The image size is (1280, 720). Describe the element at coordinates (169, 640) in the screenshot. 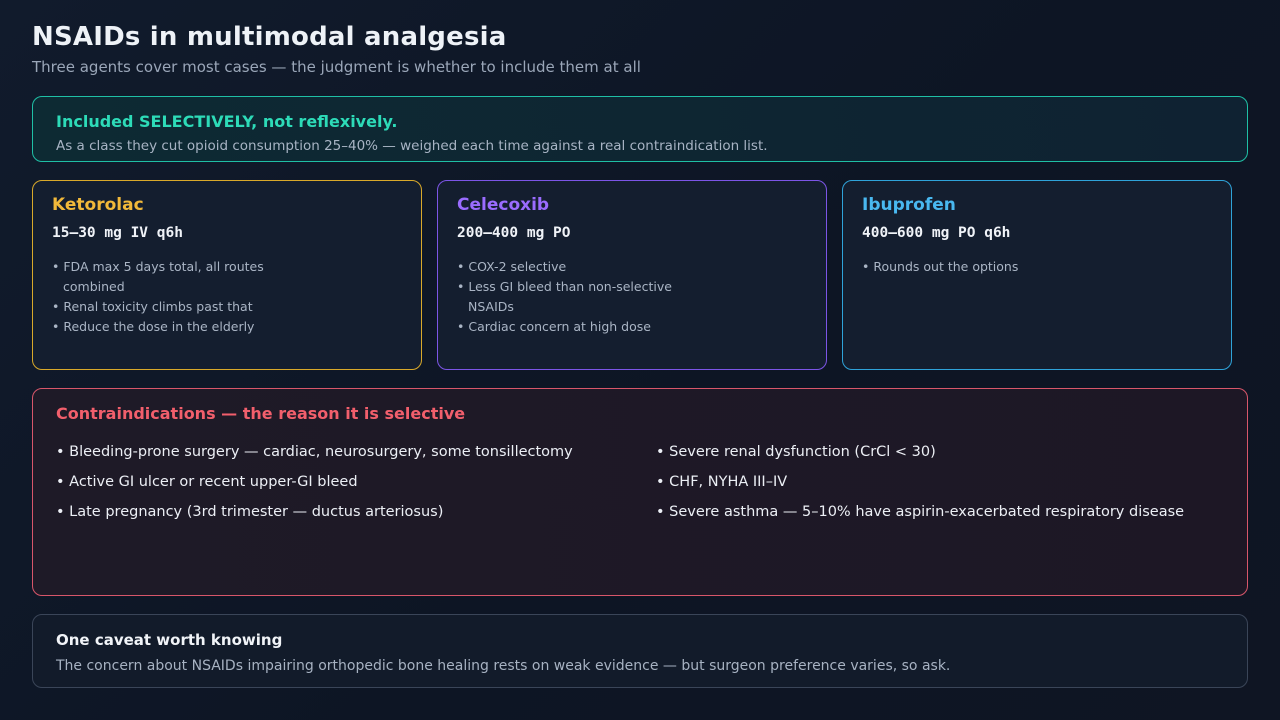

I see `caveat-heading: One caveat worth knowing` at that location.